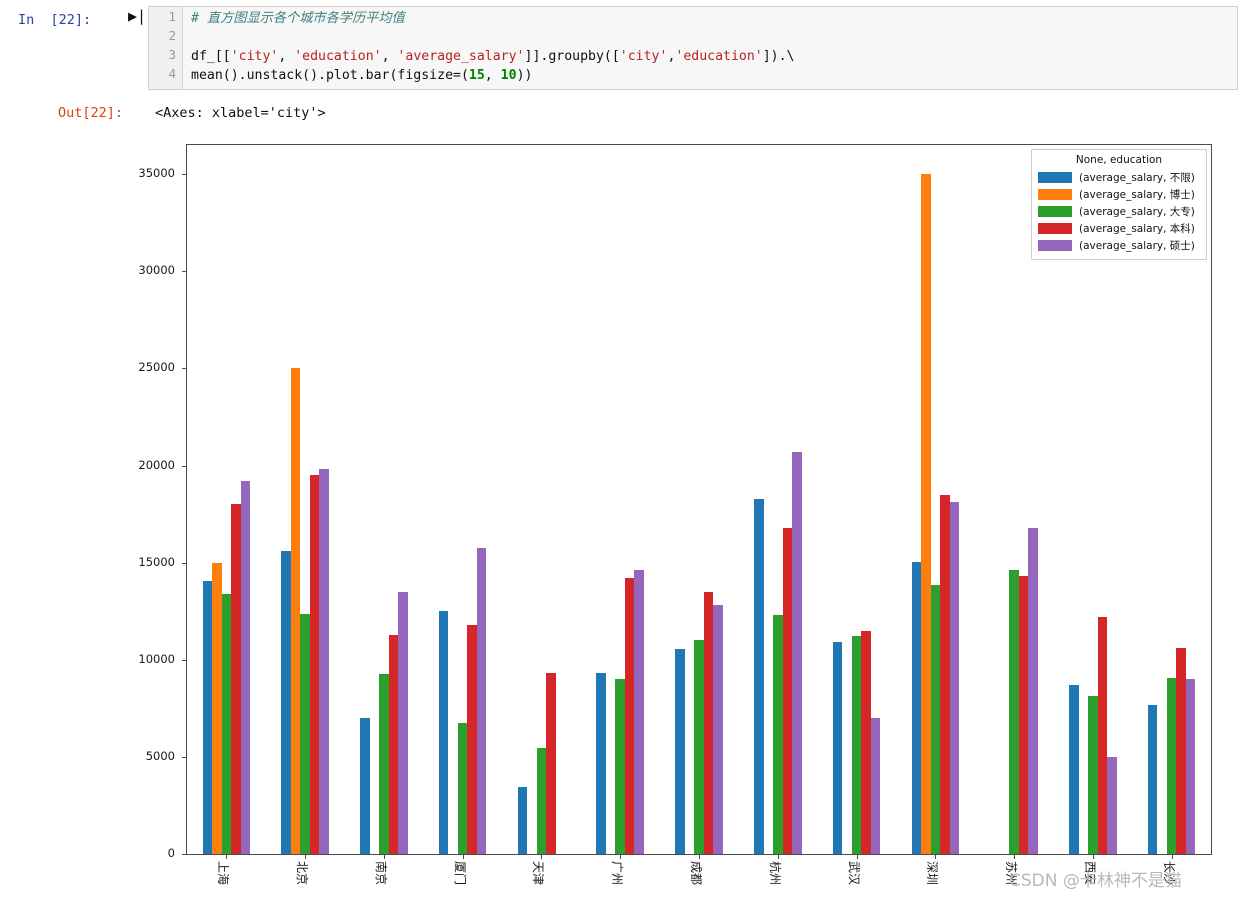 The height and width of the screenshot is (897, 1249). What do you see at coordinates (137, 16) in the screenshot?
I see `run-cell-icon: ▶|` at bounding box center [137, 16].